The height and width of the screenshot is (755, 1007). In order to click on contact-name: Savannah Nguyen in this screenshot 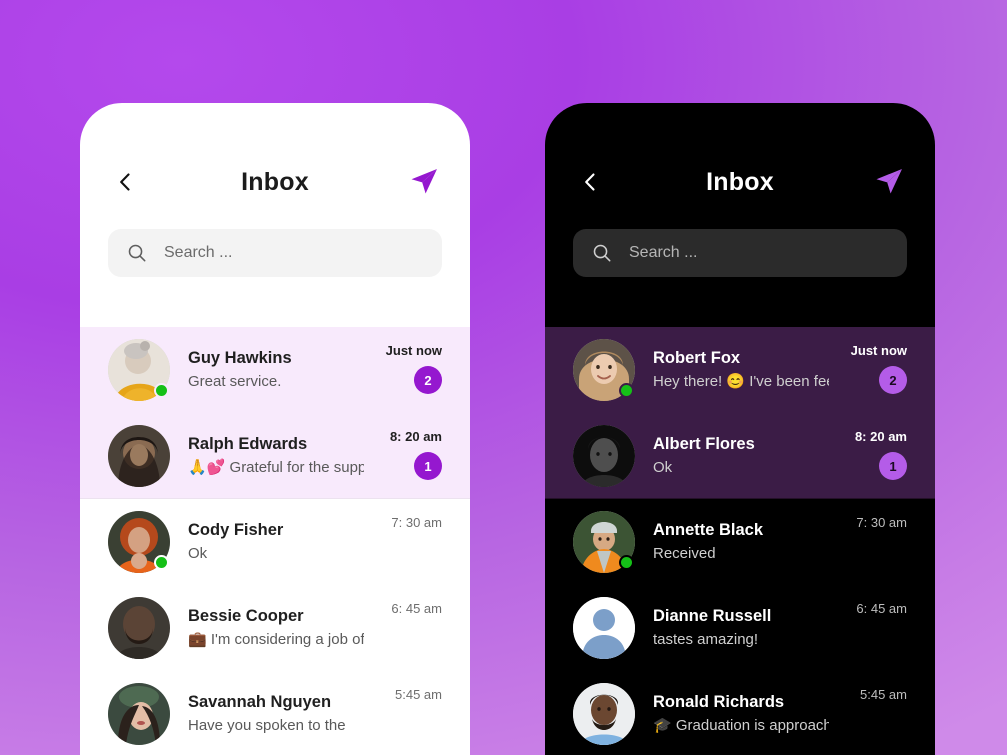, I will do `click(260, 701)`.